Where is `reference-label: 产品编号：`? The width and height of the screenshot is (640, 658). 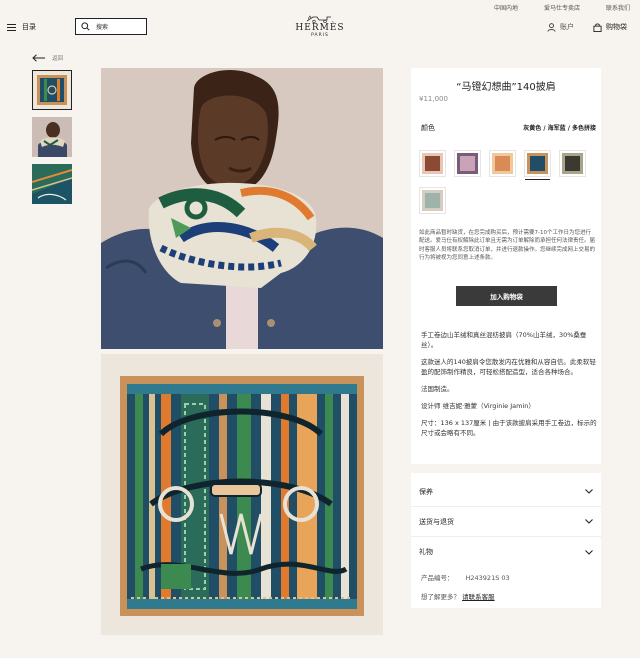
reference-label: 产品编号： is located at coordinates (437, 578).